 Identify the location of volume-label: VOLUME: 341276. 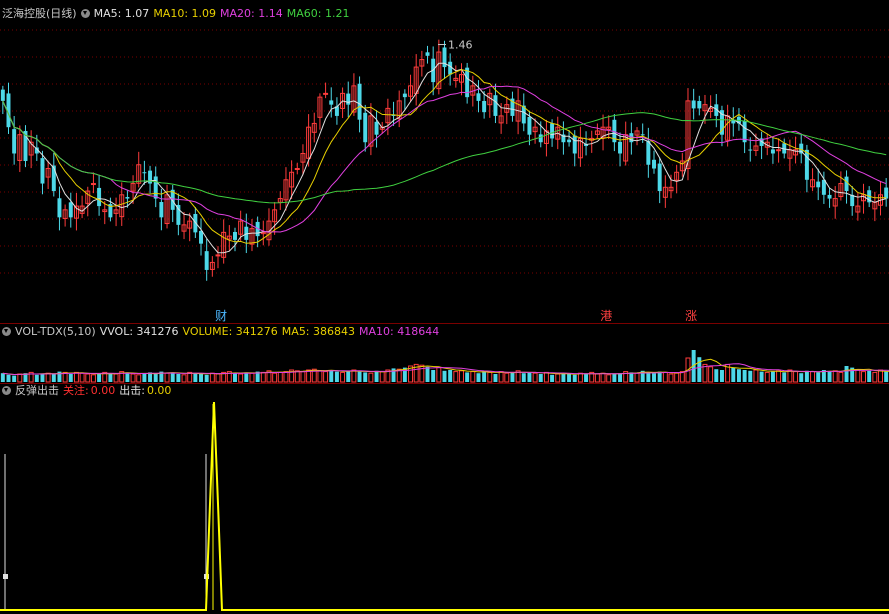
(230, 331).